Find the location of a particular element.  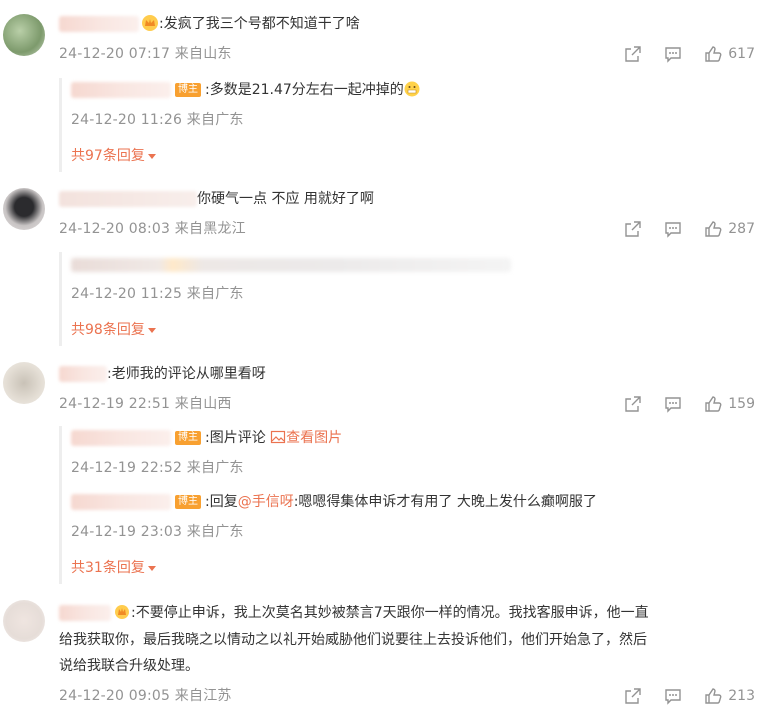

more-replies-label: 共31条回复 is located at coordinates (108, 568).